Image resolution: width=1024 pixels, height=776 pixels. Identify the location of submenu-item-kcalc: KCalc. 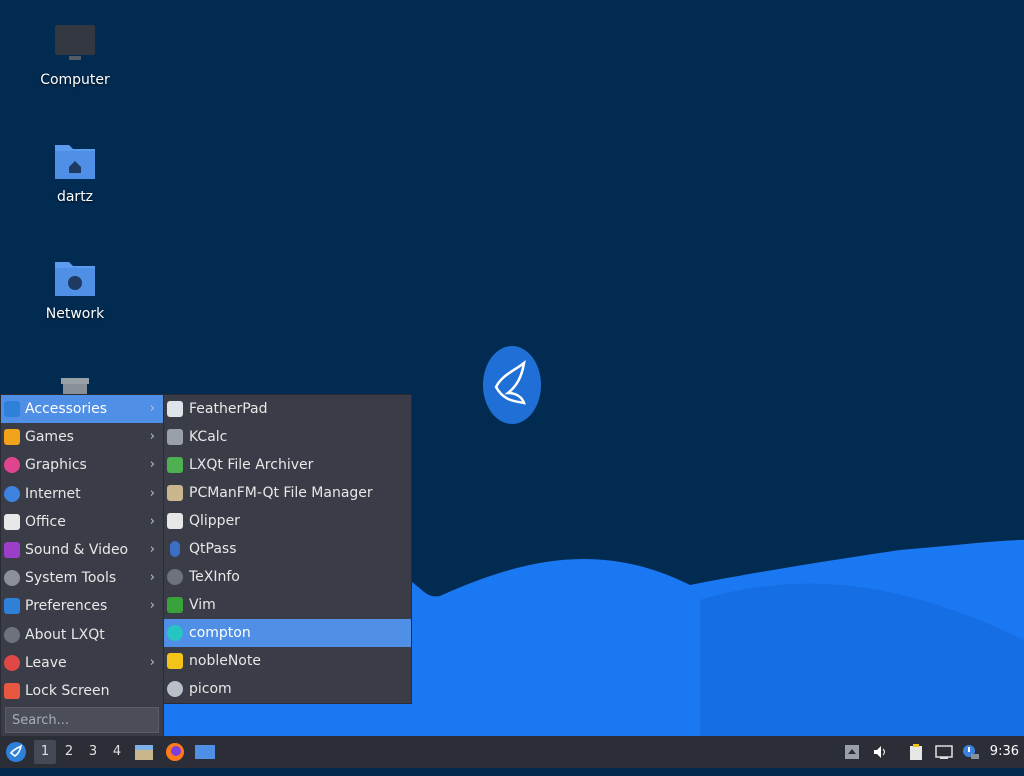
(287, 437).